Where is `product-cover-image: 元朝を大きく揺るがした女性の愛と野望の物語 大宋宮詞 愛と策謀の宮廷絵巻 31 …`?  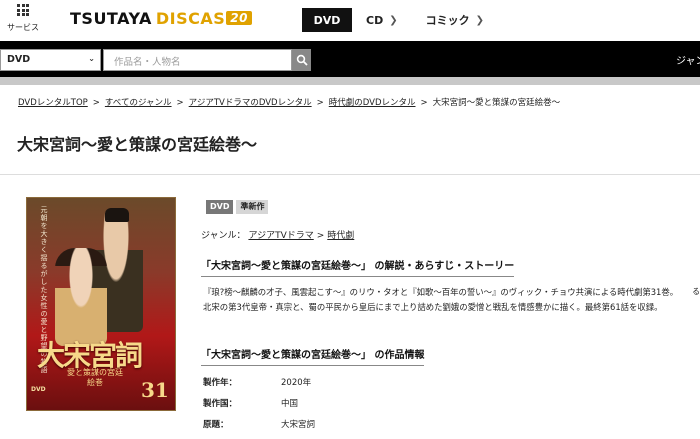
product-cover-image: 元朝を大きく揺るがした女性の愛と野望の物語 大宋宮詞 愛と策謀の宮廷絵巻 31 … is located at coordinates (101, 304).